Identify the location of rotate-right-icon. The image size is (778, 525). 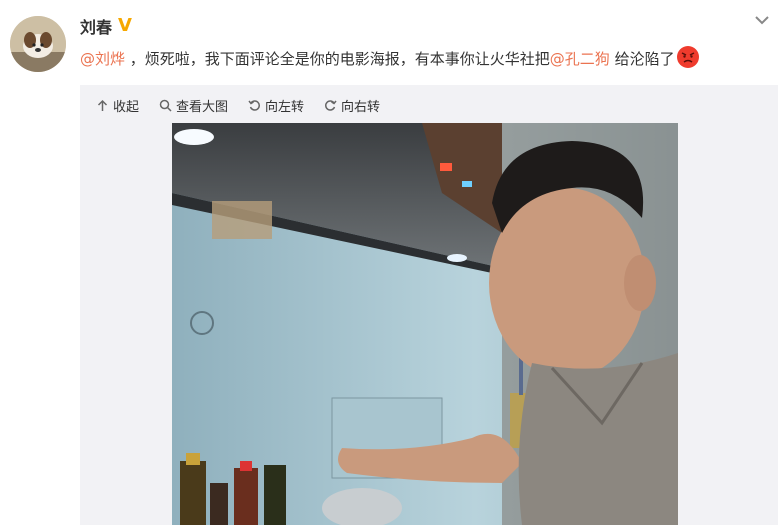
(331, 105).